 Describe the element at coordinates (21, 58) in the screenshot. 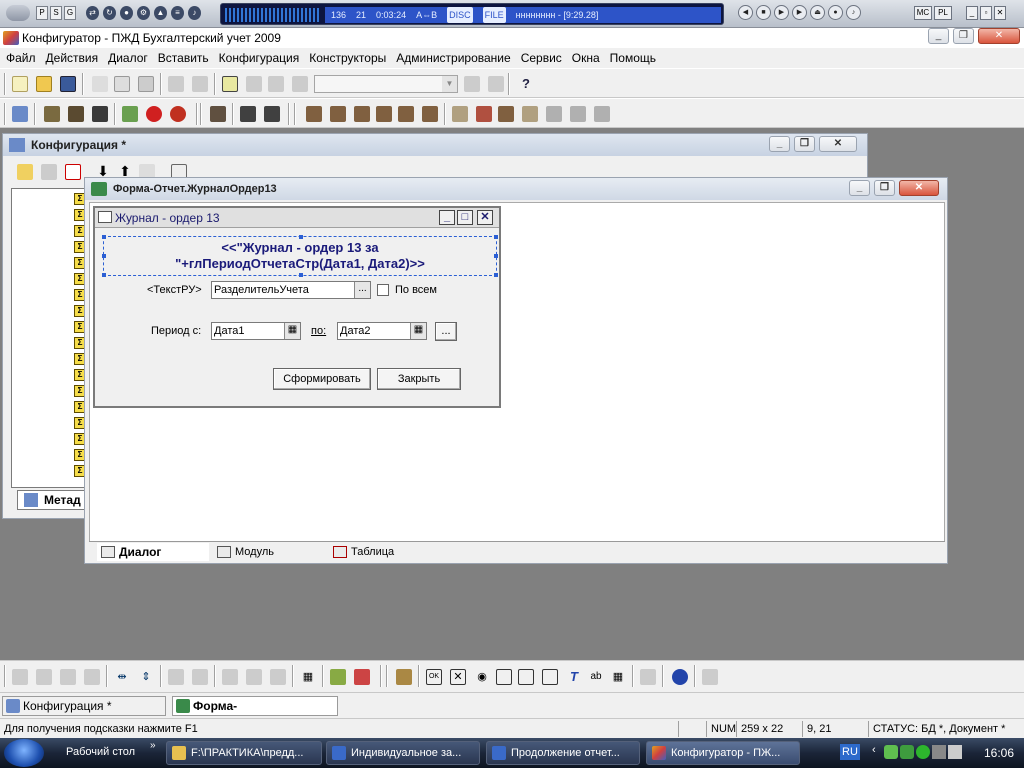

I see `menu-file: Файл` at that location.